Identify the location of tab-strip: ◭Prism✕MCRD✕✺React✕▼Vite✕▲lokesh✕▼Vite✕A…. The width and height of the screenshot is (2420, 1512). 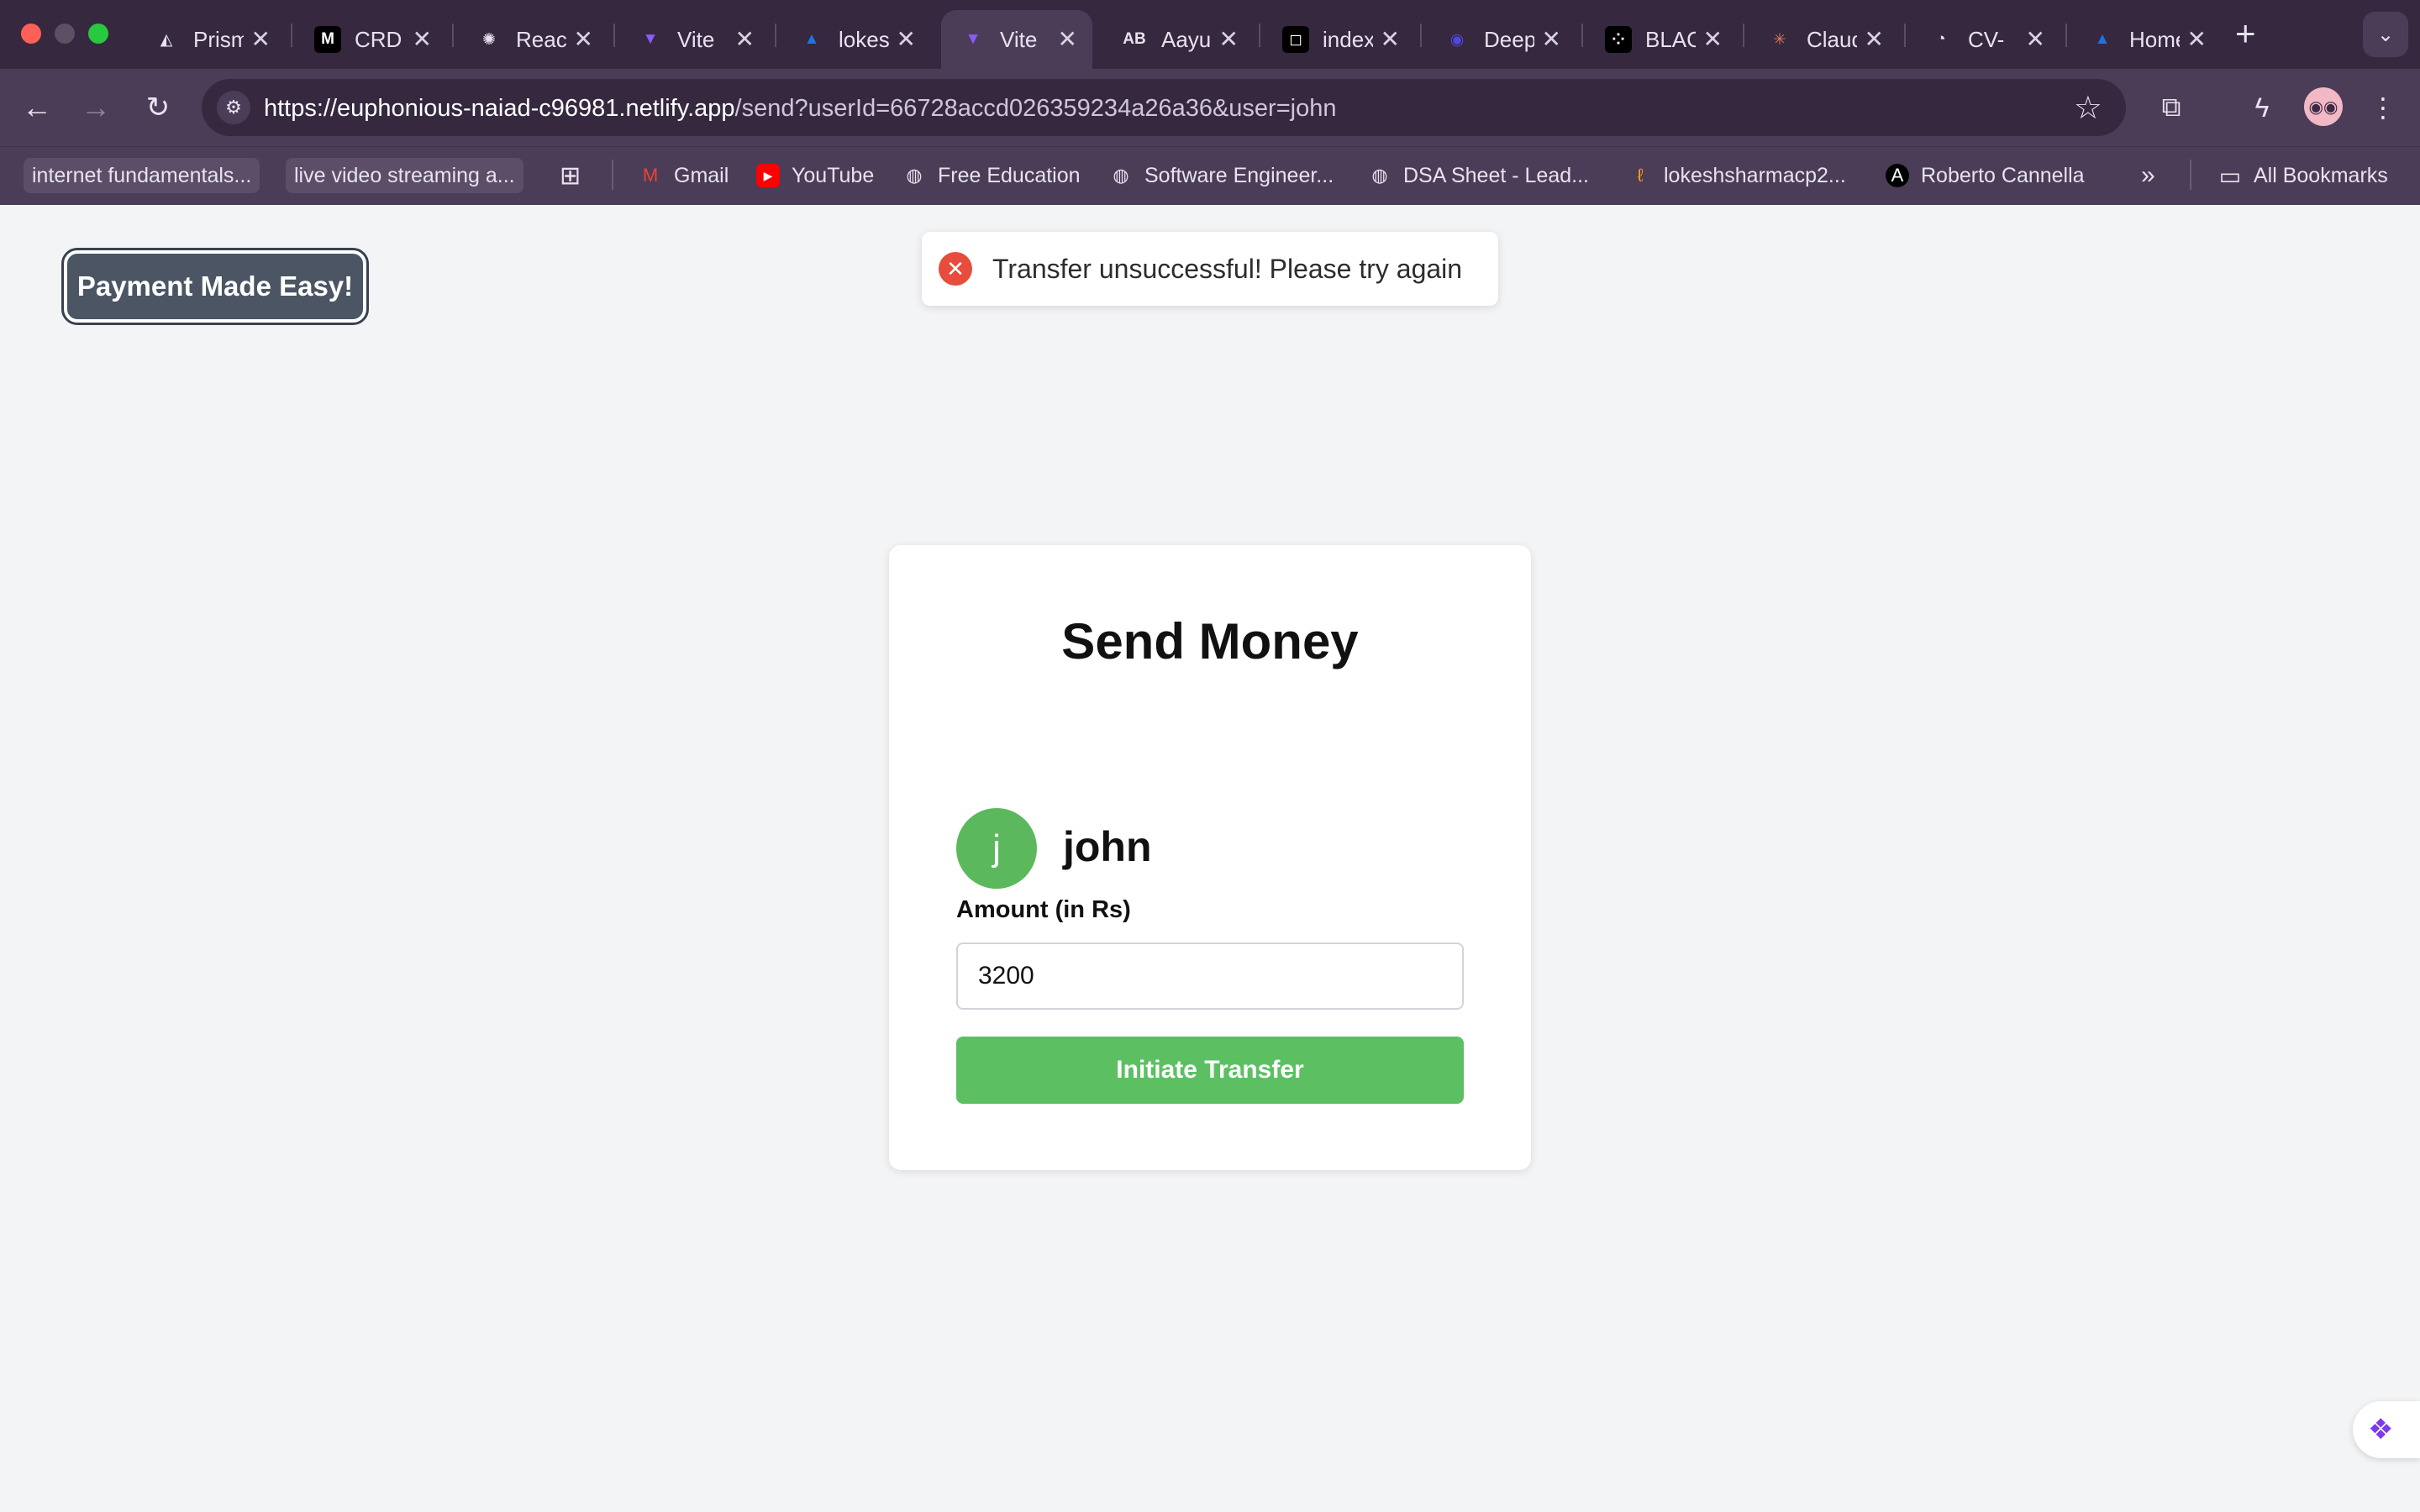
(1210, 34).